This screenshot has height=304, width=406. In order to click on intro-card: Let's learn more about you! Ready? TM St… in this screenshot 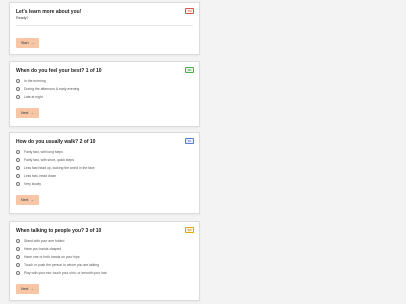, I will do `click(104, 28)`.